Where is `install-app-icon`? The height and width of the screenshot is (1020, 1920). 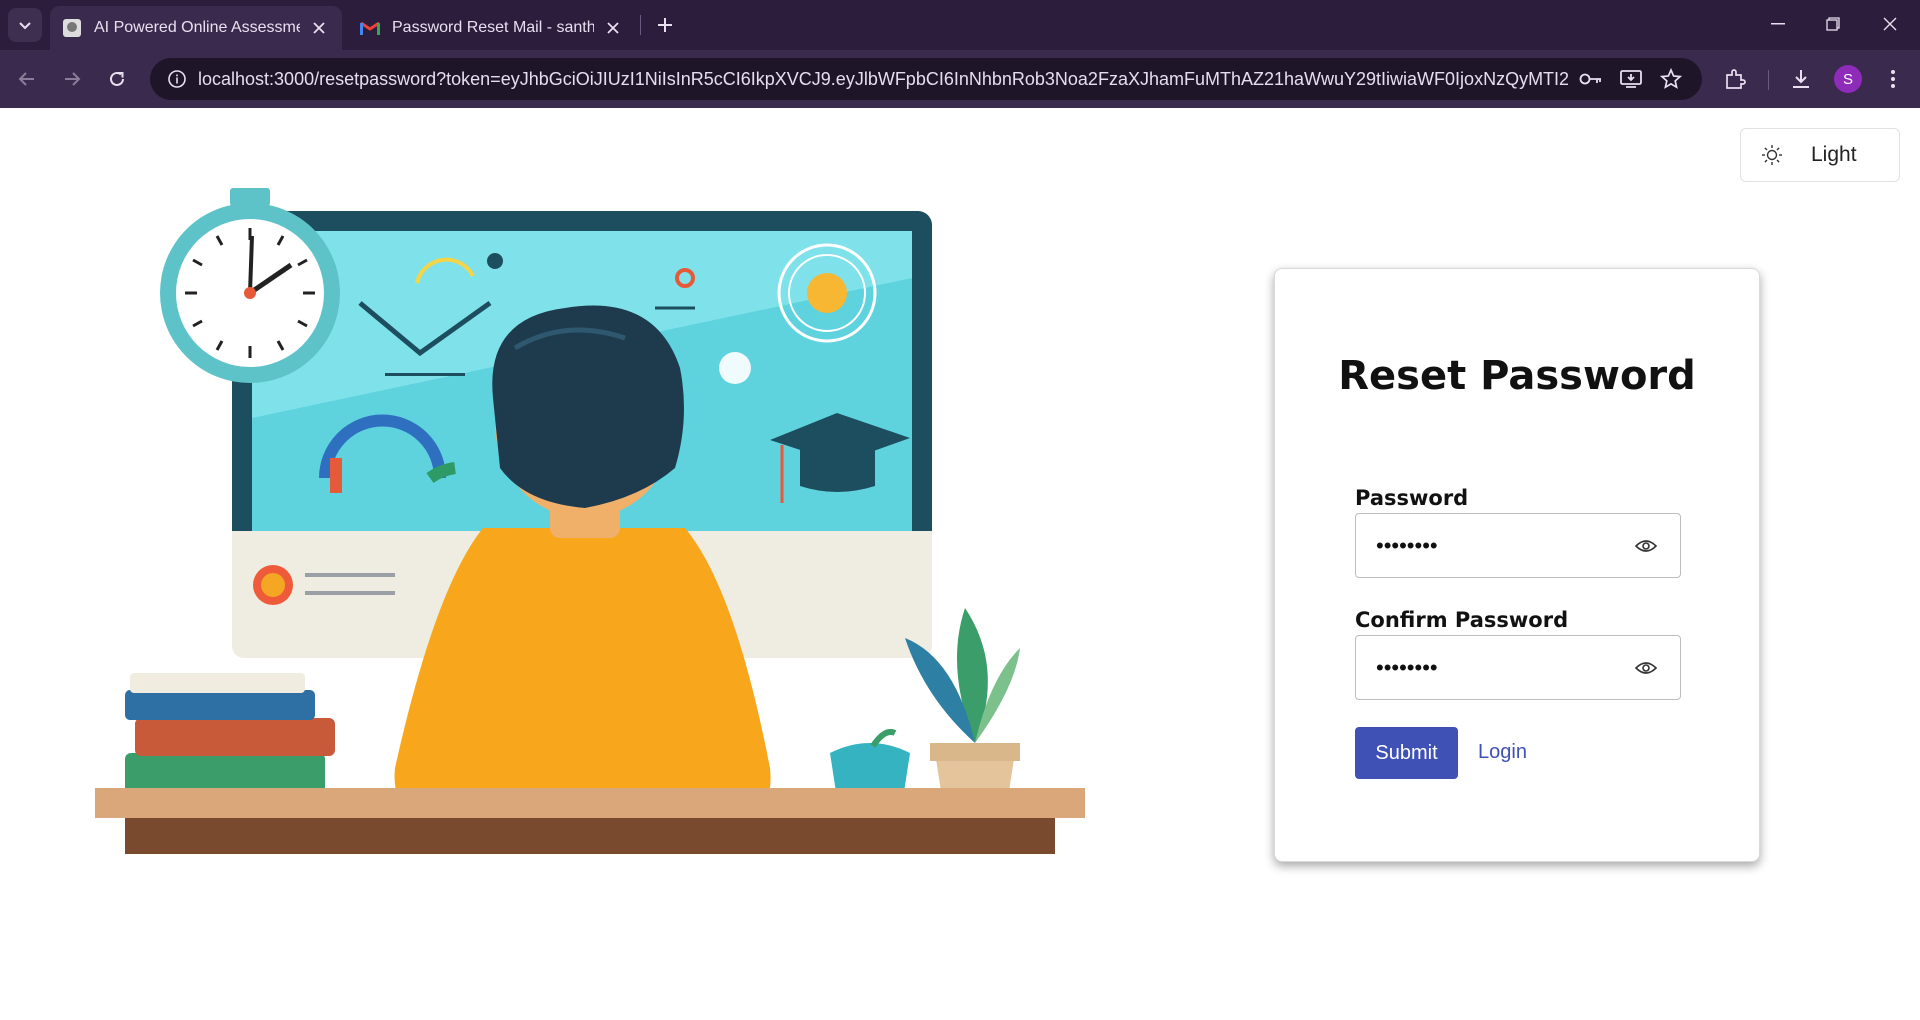 install-app-icon is located at coordinates (1631, 79).